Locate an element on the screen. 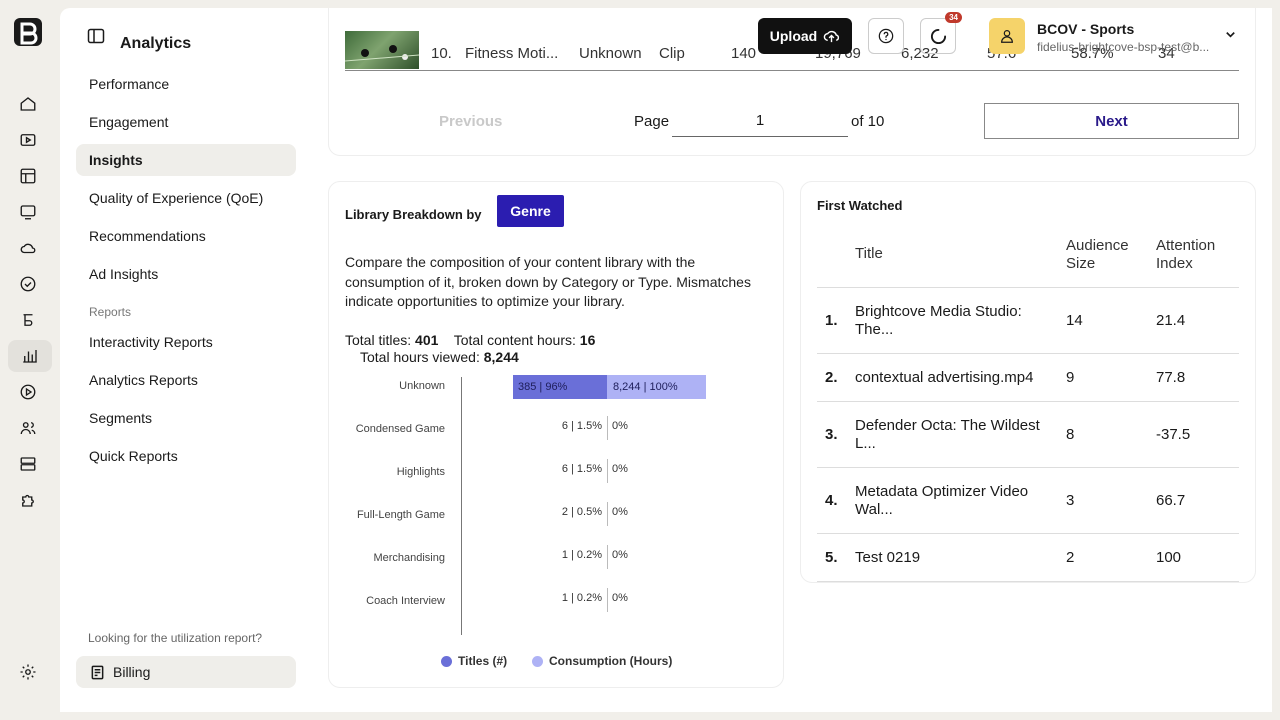 The image size is (1280, 720). page-title: Analytics is located at coordinates (156, 43).